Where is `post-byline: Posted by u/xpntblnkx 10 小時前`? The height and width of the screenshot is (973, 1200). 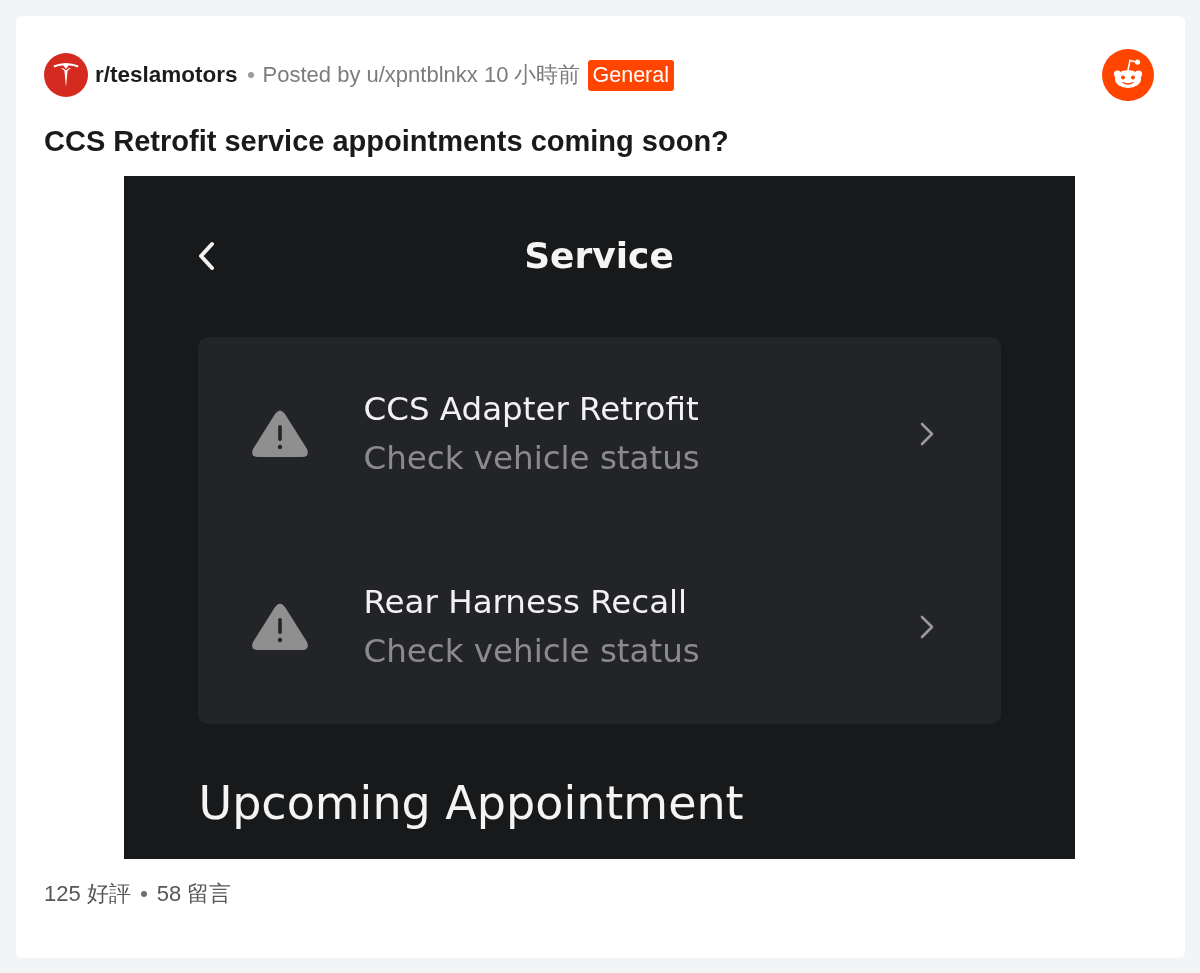 post-byline: Posted by u/xpntblnkx 10 小時前 is located at coordinates (421, 75).